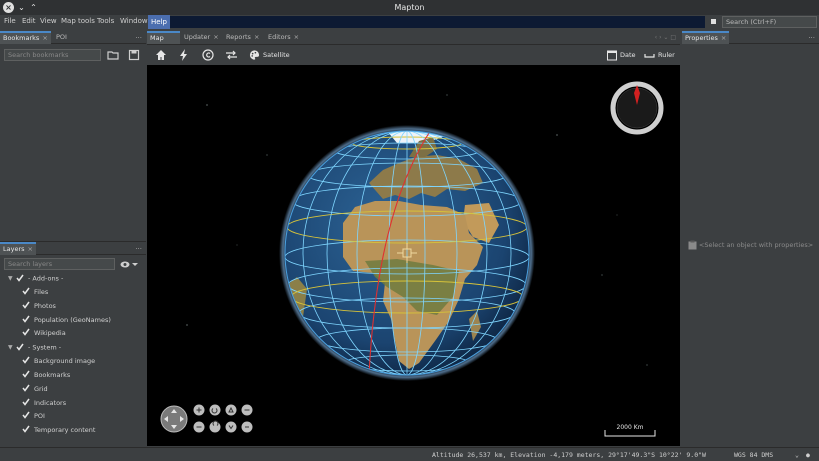  What do you see at coordinates (184, 55) in the screenshot?
I see `lightning-icon` at bounding box center [184, 55].